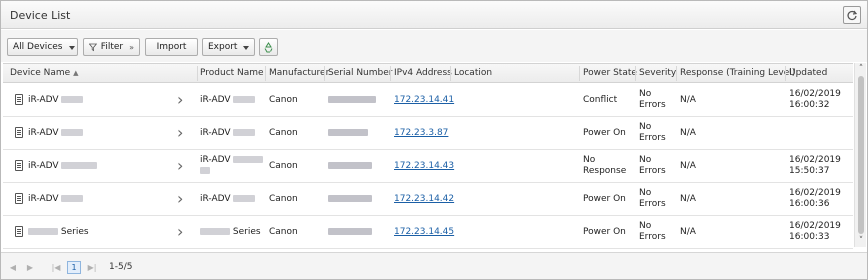 The width and height of the screenshot is (868, 280). What do you see at coordinates (299, 73) in the screenshot?
I see `col-manufacturer: Manufacturer` at bounding box center [299, 73].